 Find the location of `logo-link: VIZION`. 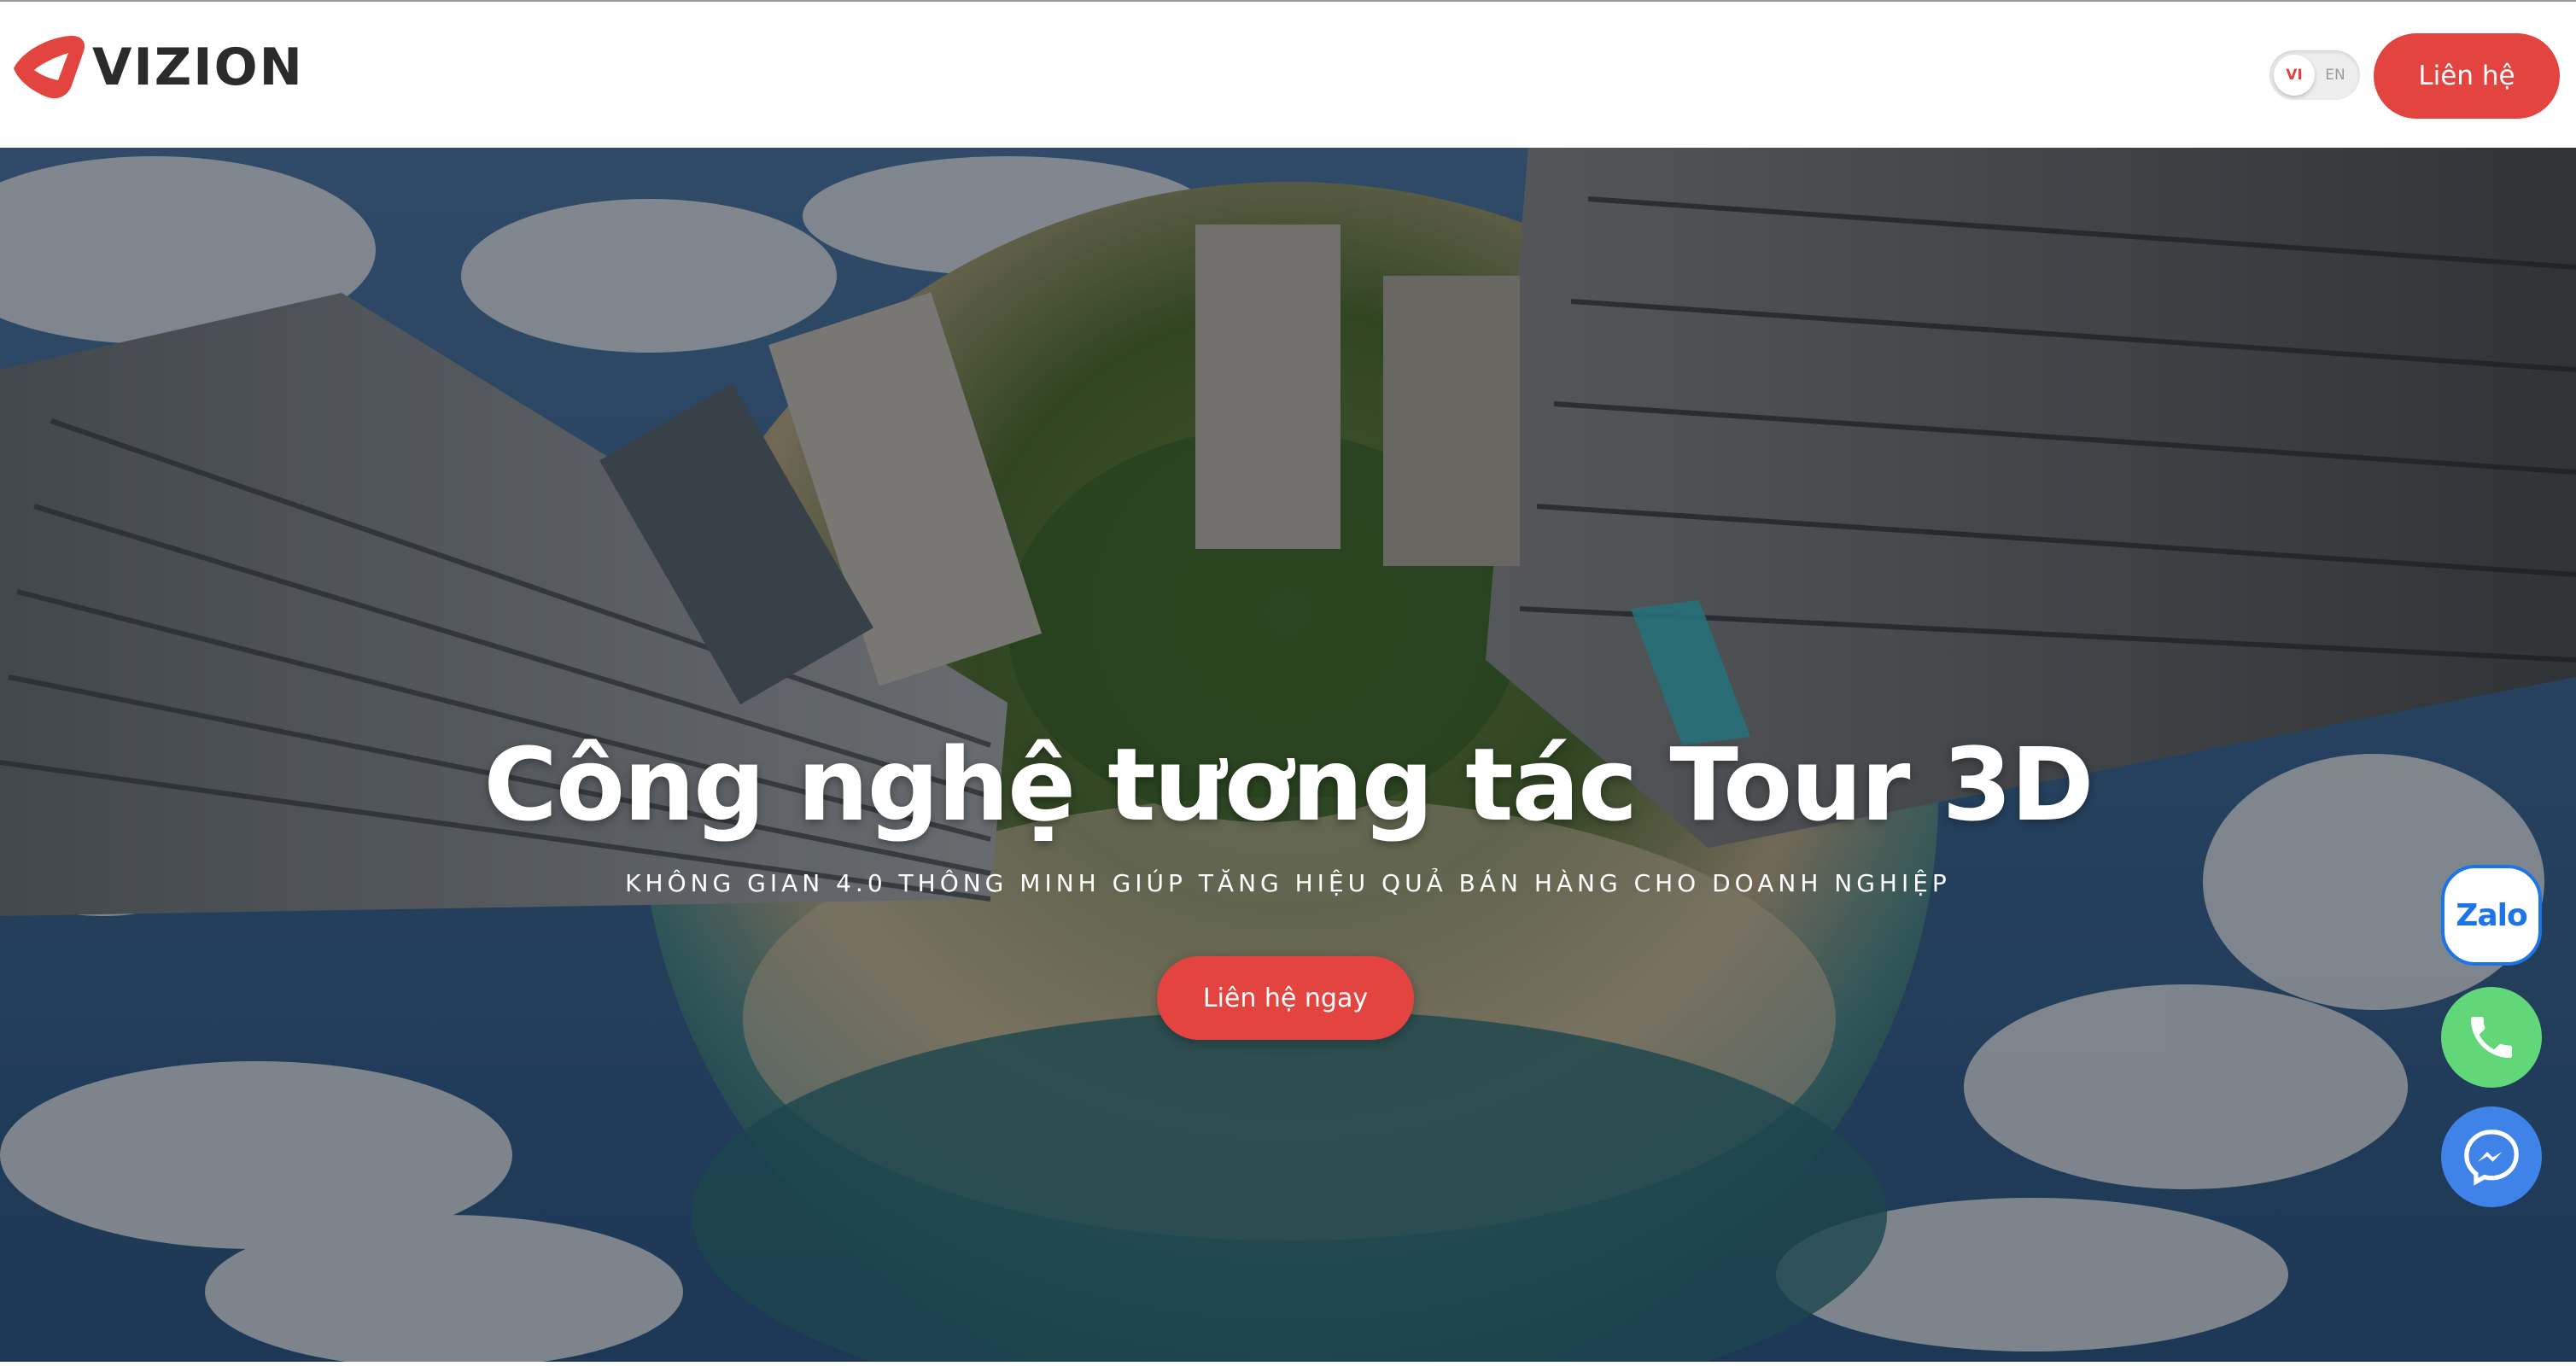

logo-link: VIZION is located at coordinates (156, 67).